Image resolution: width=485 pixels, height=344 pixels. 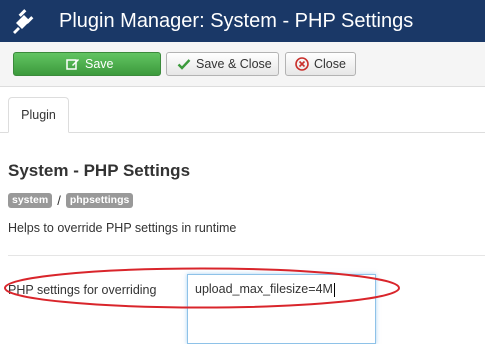 I want to click on divider, so click(x=246, y=255).